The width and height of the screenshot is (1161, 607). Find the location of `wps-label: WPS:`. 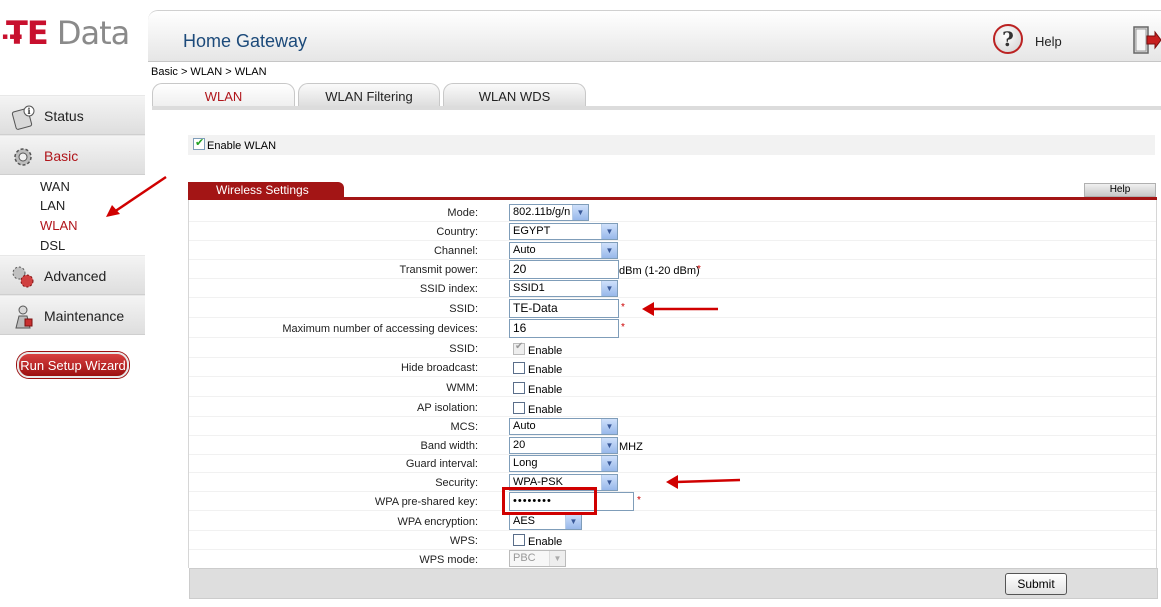

wps-label: WPS: is located at coordinates (463, 541).